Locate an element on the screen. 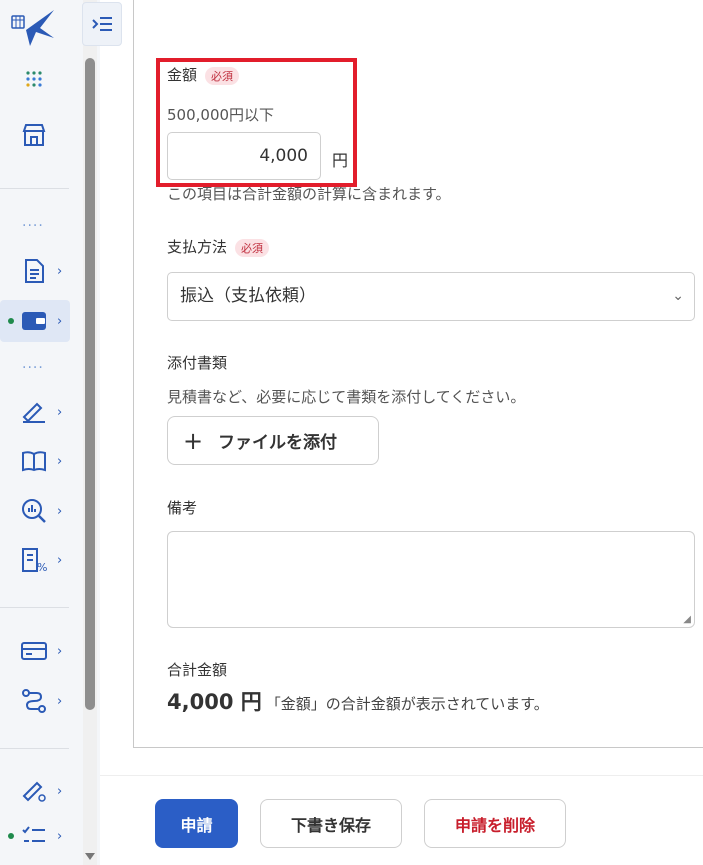 The image size is (703, 865). sidebar-item-book: › is located at coordinates (35, 461).